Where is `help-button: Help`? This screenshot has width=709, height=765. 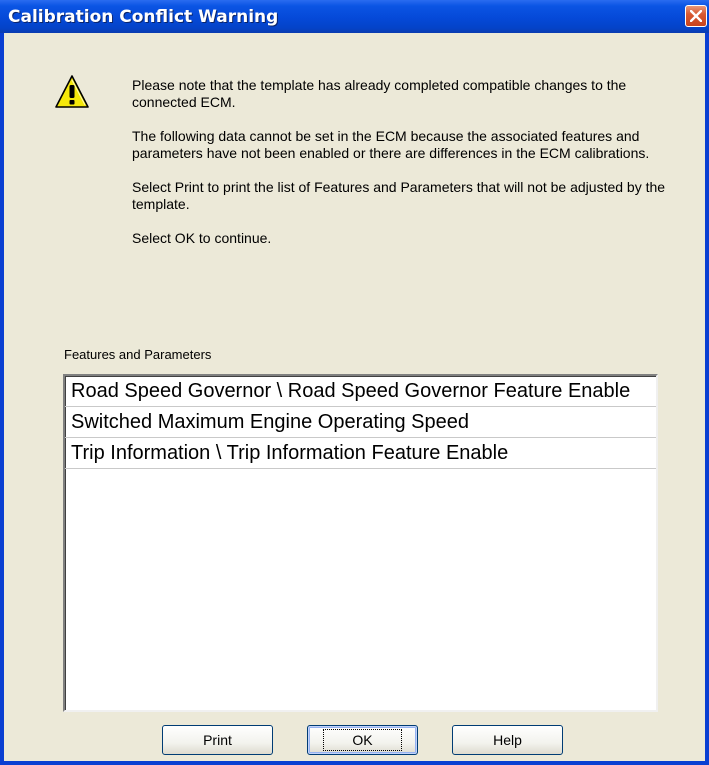 help-button: Help is located at coordinates (507, 740).